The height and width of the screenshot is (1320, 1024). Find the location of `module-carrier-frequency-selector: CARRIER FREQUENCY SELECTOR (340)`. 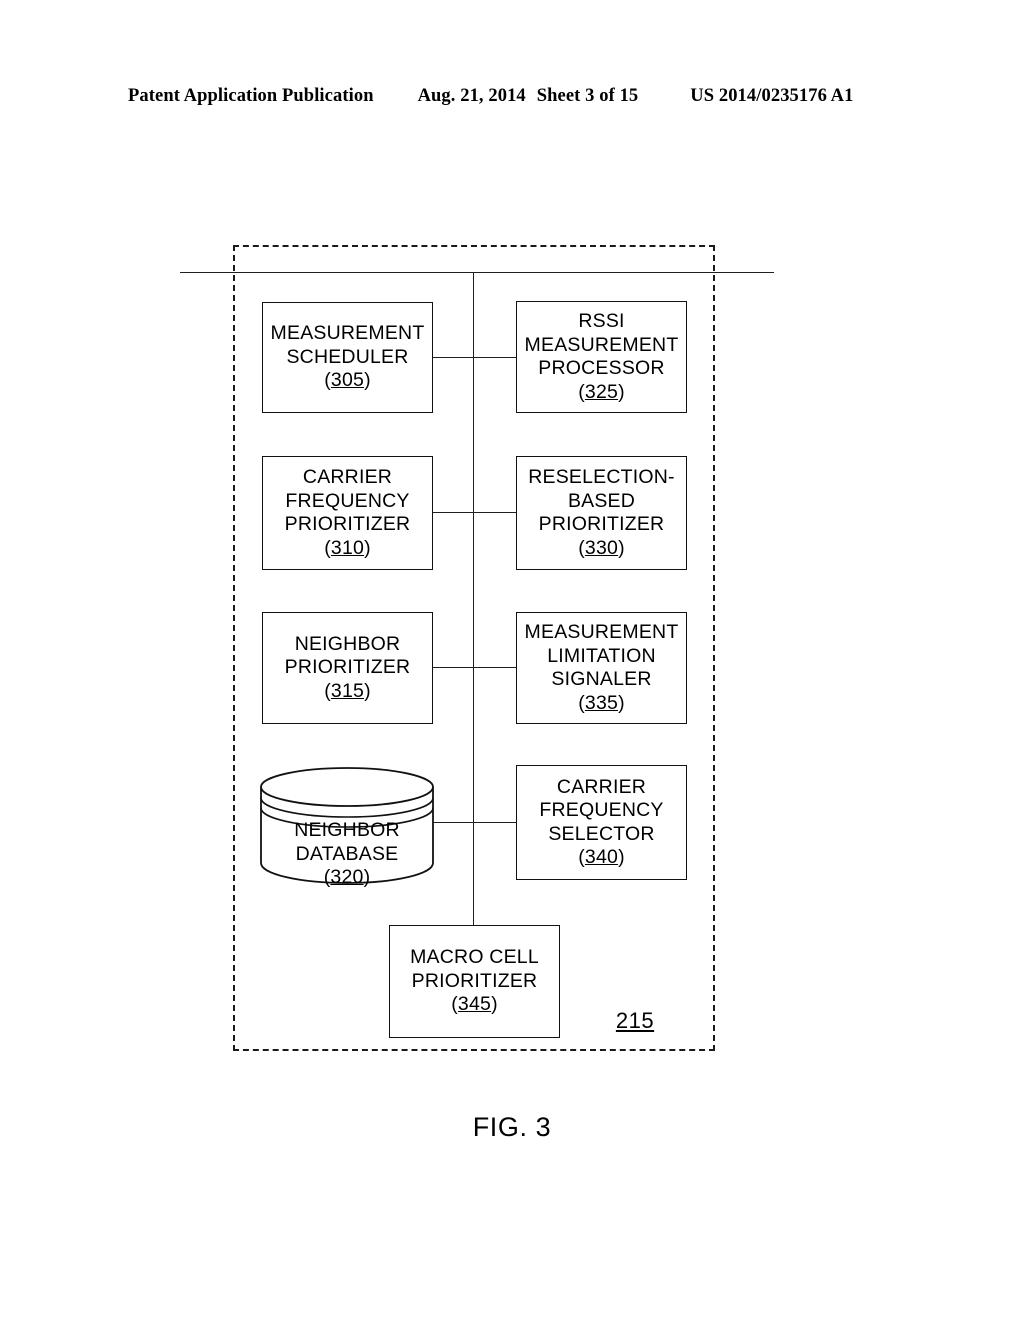

module-carrier-frequency-selector: CARRIER FREQUENCY SELECTOR (340) is located at coordinates (601, 822).